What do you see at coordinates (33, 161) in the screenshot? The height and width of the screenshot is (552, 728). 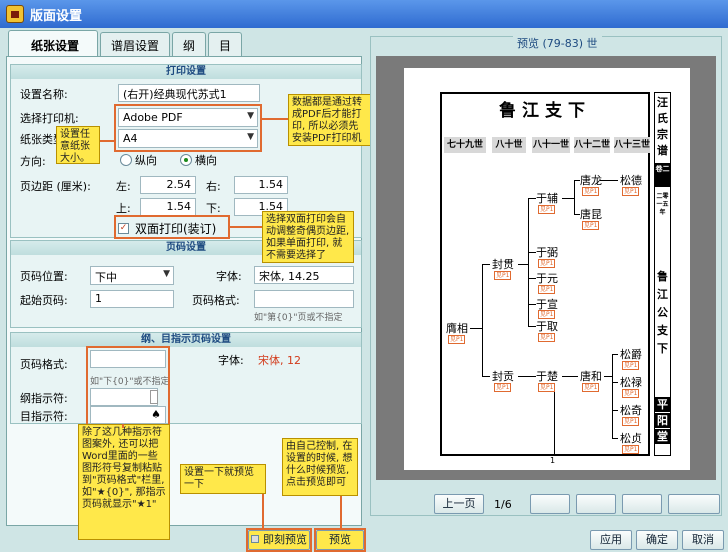 I see `orientation-label: 方向:` at bounding box center [33, 161].